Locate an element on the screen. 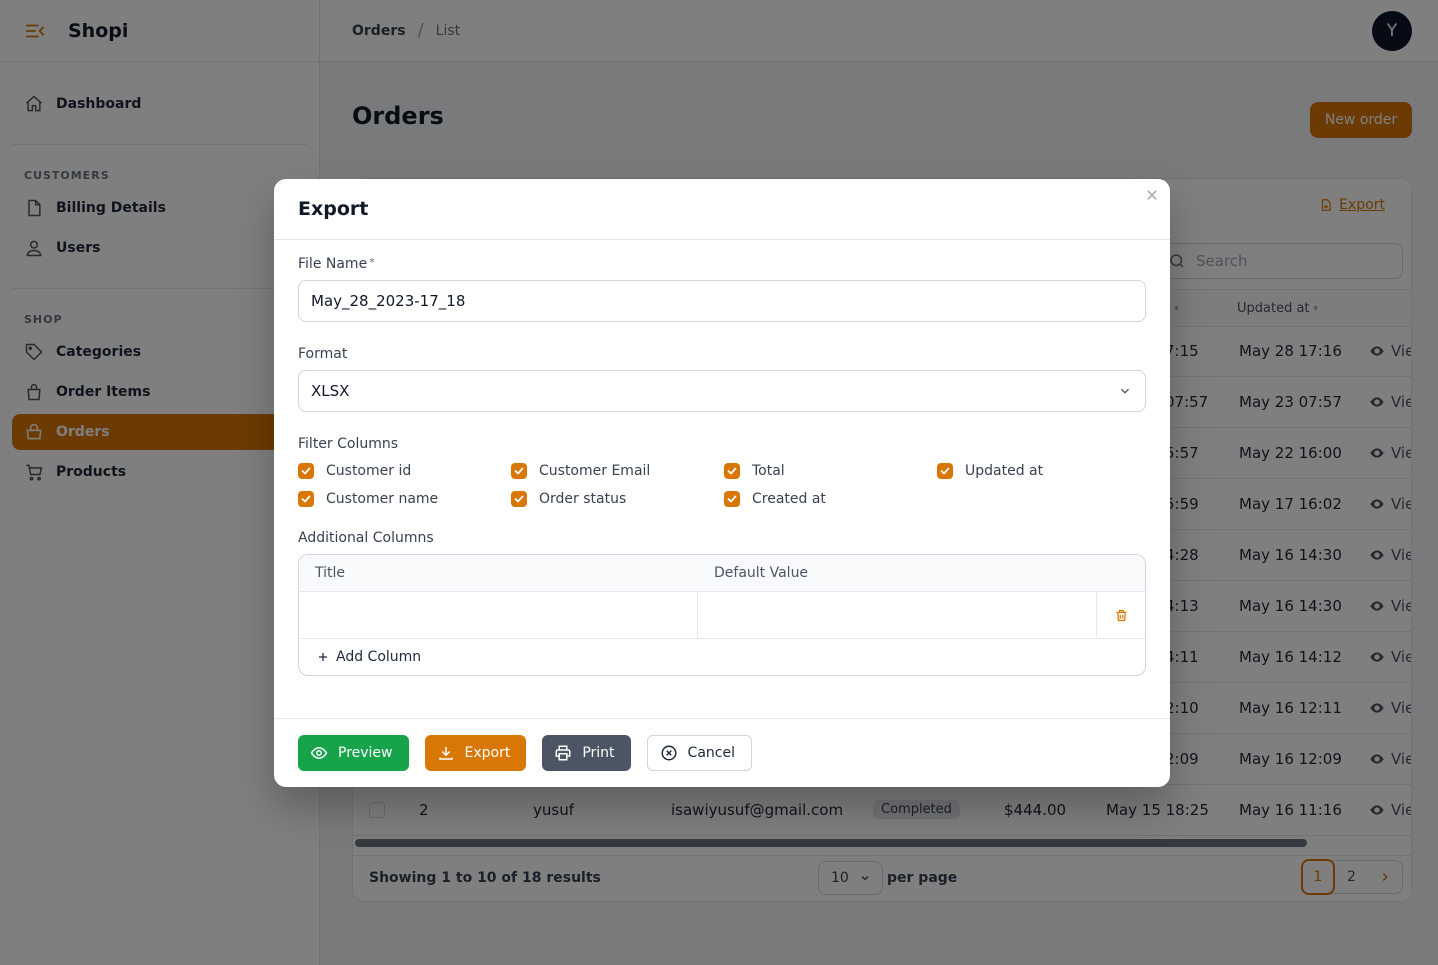 This screenshot has width=1438, height=965. filter-column-checkbox: Updated at is located at coordinates (1043, 471).